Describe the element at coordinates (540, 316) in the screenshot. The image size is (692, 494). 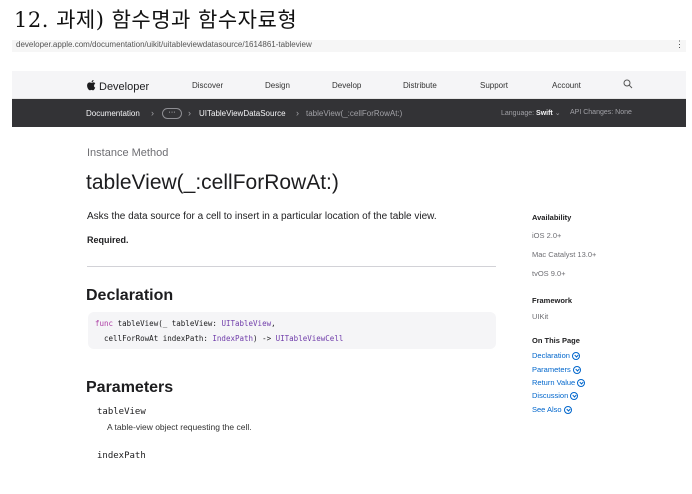
I see `framework-value: UIKit` at that location.